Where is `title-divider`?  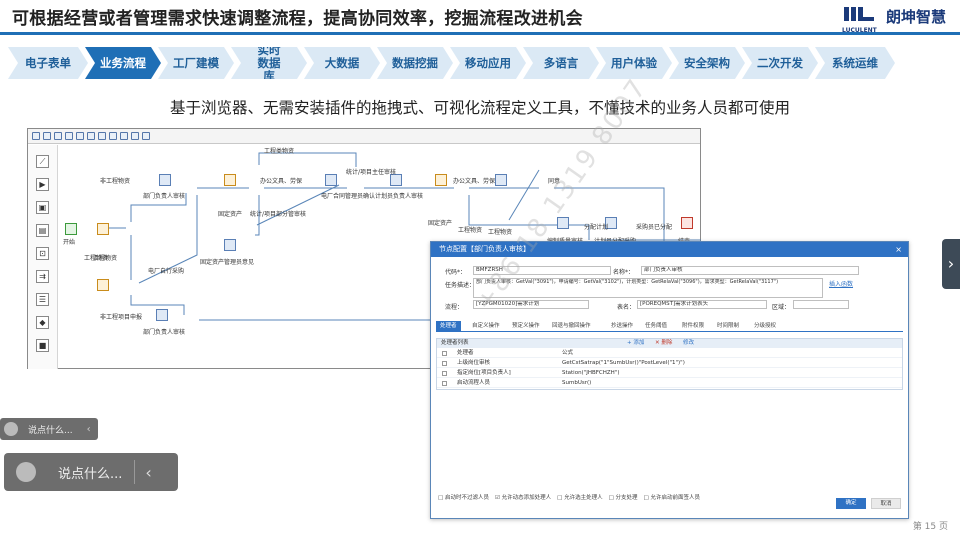
title-divider is located at coordinates (480, 33).